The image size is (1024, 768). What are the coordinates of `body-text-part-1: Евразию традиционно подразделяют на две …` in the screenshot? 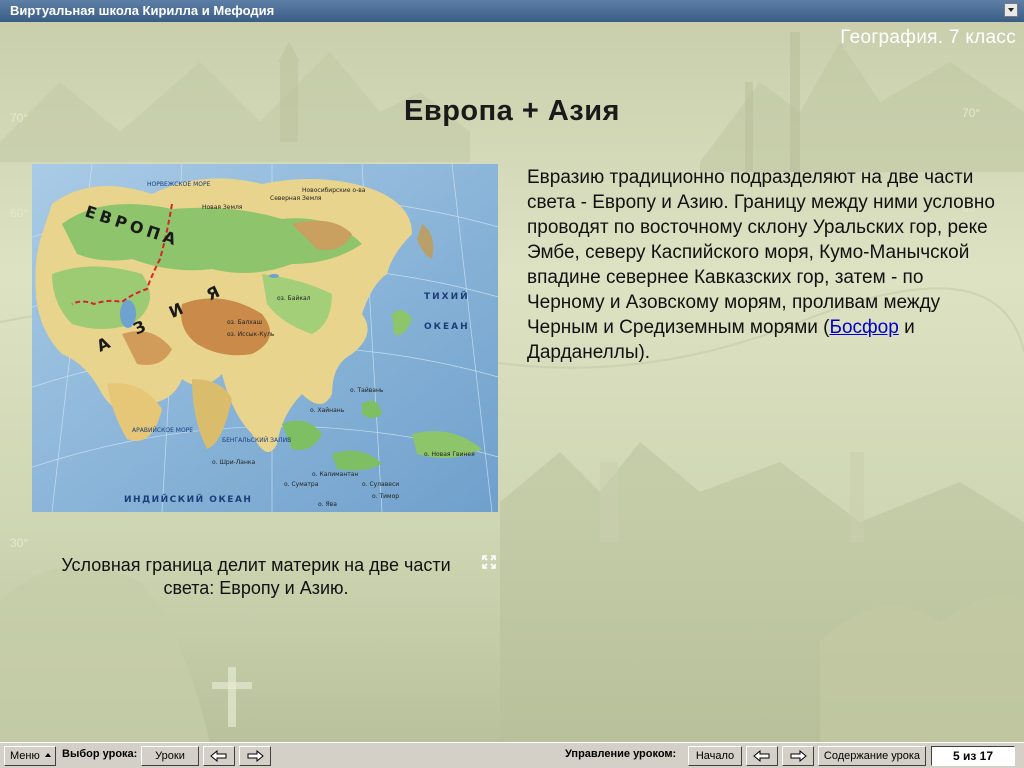 It's located at (761, 252).